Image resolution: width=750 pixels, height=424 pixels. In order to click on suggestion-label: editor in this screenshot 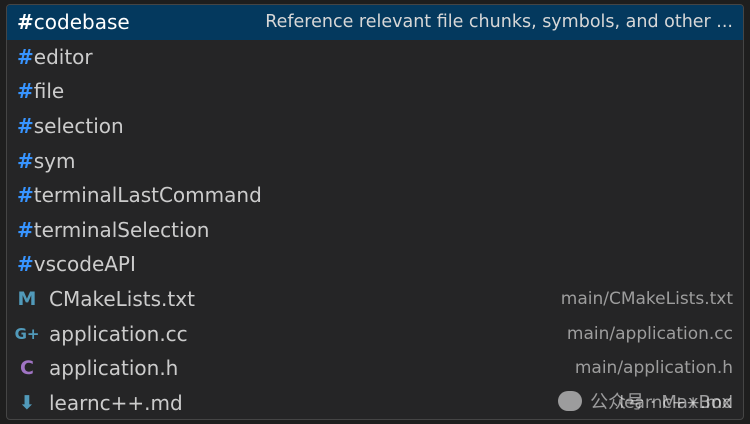, I will do `click(63, 56)`.